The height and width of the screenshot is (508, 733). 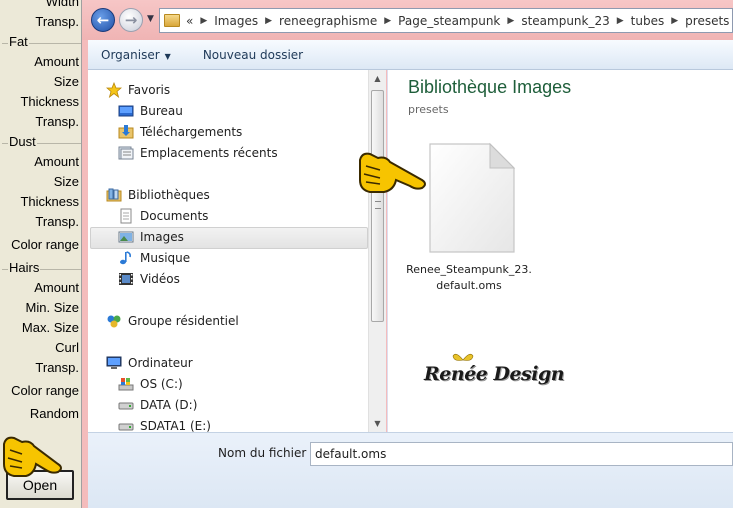 I want to click on nav-downloads: Téléchargements, so click(x=180, y=132).